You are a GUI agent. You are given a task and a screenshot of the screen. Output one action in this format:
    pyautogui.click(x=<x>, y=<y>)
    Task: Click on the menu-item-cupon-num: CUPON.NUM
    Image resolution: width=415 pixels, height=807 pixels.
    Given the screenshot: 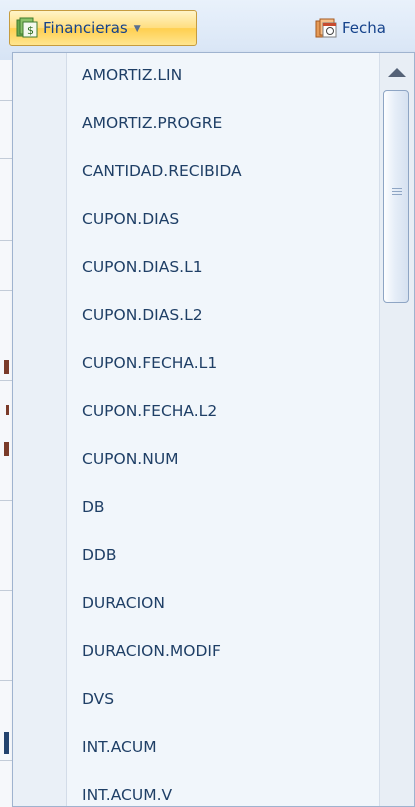 What is the action you would take?
    pyautogui.click(x=223, y=459)
    